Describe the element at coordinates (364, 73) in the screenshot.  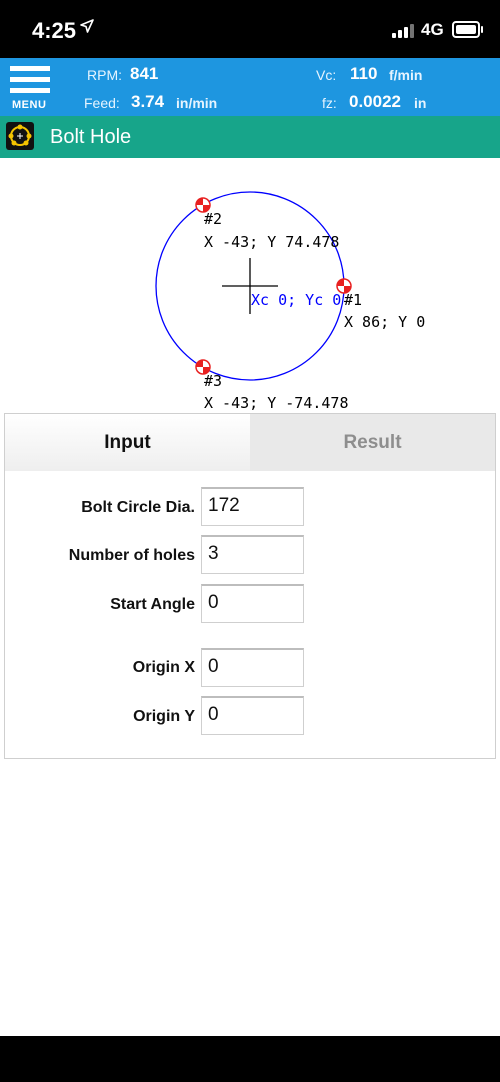
I see `vc-value: 110` at that location.